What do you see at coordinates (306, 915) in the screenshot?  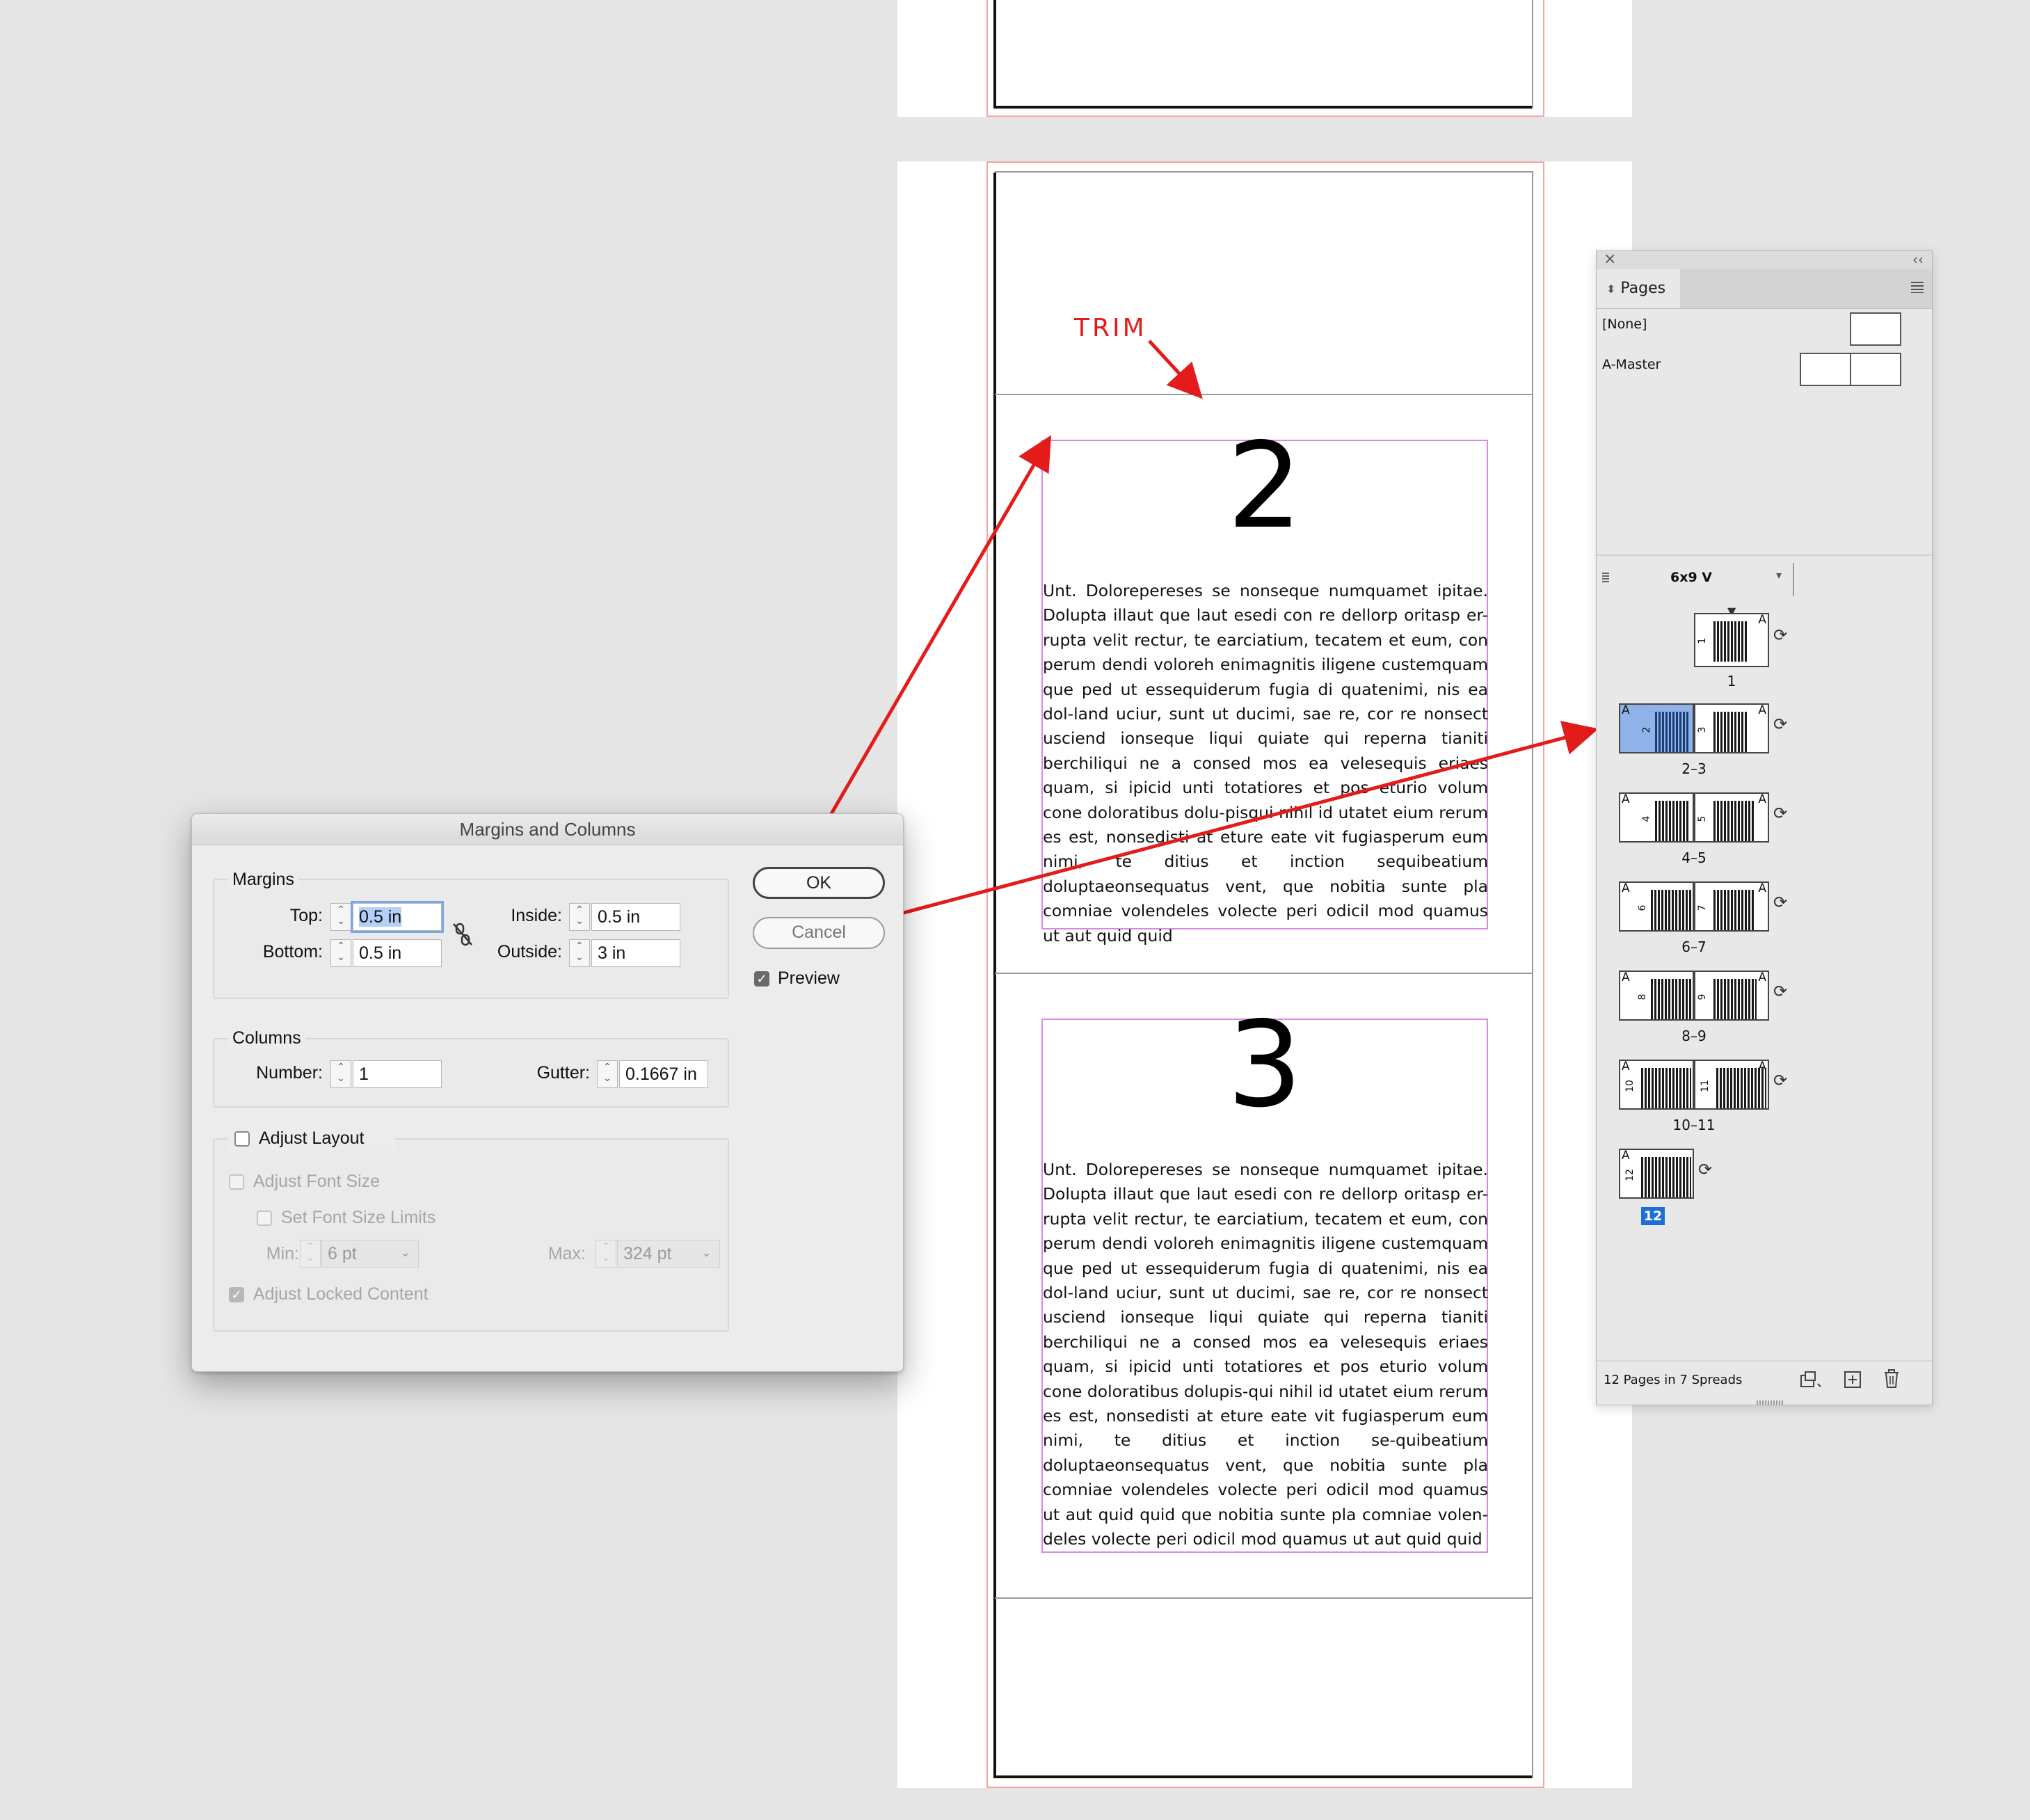 I see `top-label: Top:` at bounding box center [306, 915].